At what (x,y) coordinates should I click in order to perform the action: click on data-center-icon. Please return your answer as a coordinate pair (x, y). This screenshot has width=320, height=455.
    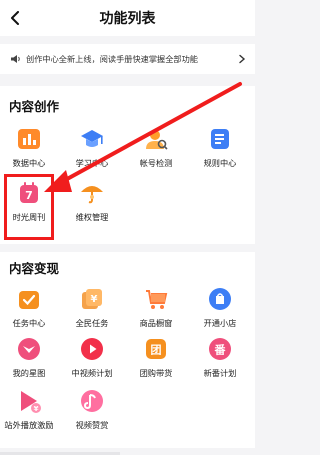
    Looking at the image, I should click on (29, 139).